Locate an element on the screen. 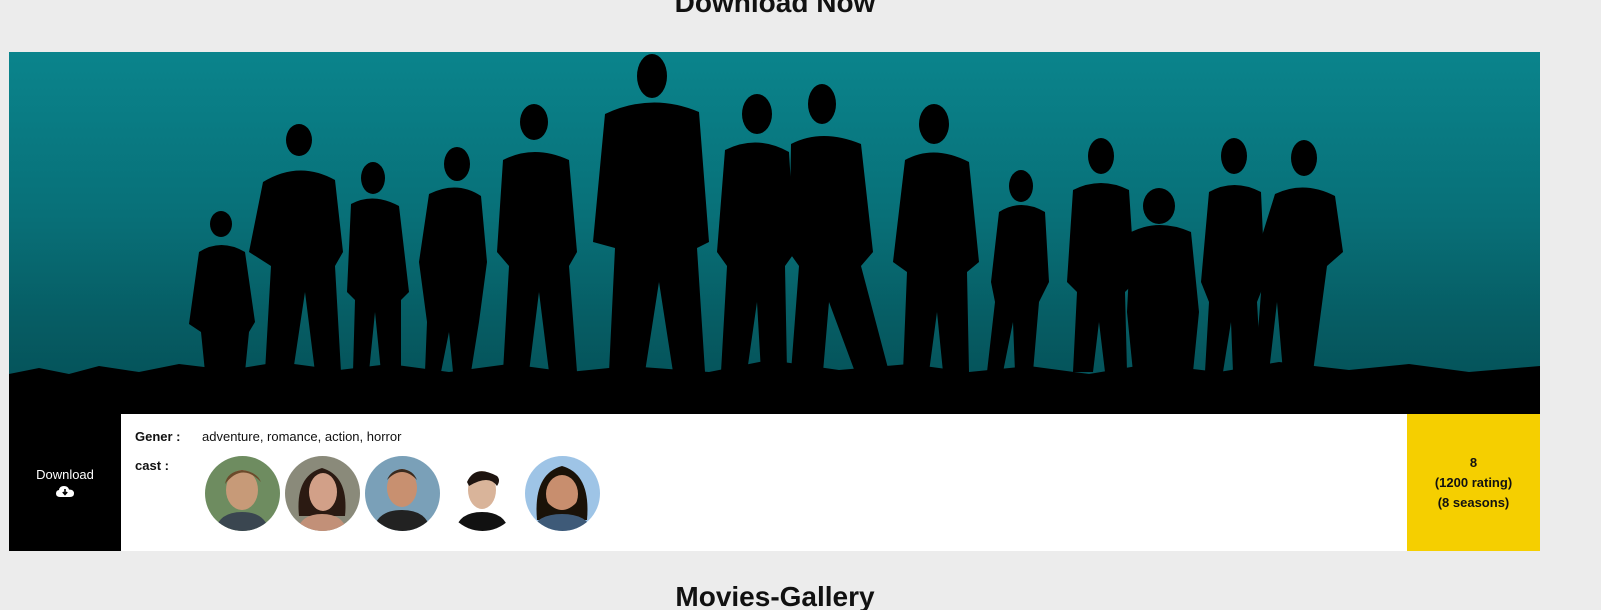 The height and width of the screenshot is (610, 1601). section-title-movies-gallery: Movies-Gallery is located at coordinates (775, 595).